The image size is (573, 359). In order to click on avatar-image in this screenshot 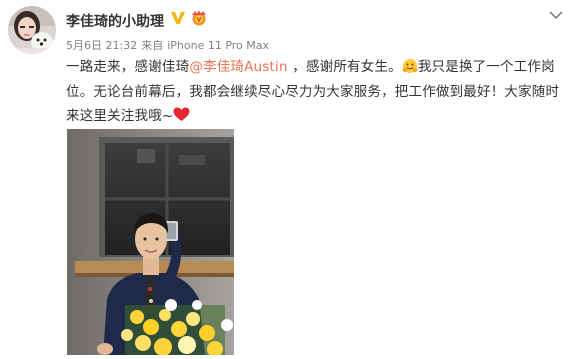, I will do `click(32, 30)`.